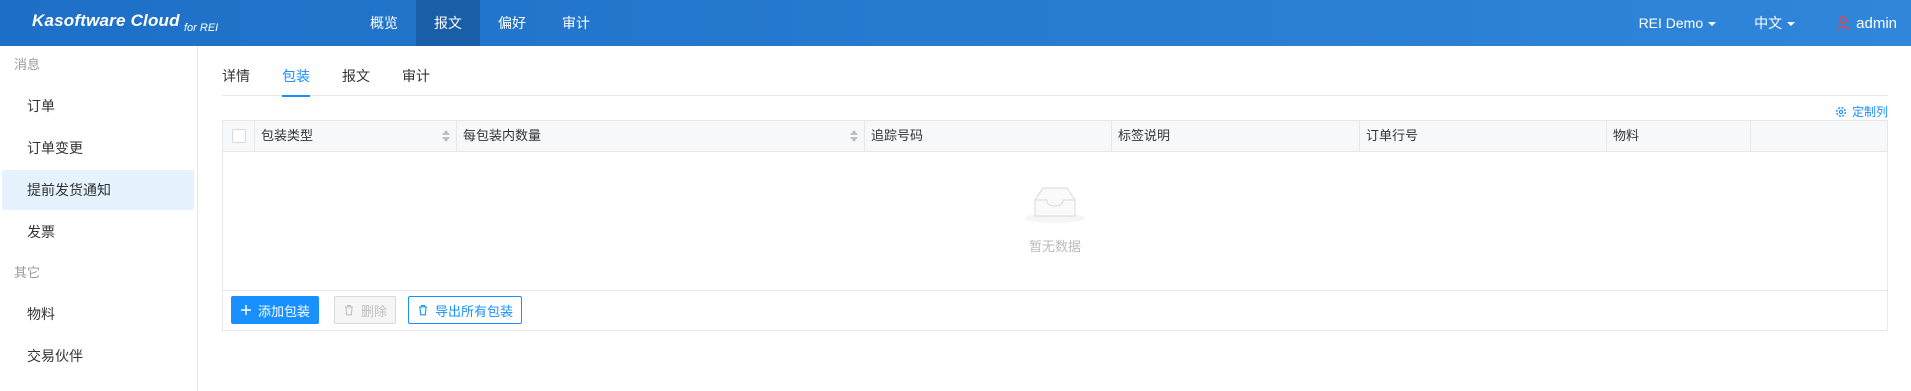  What do you see at coordinates (897, 135) in the screenshot?
I see `column-header-label: 追踪号码` at bounding box center [897, 135].